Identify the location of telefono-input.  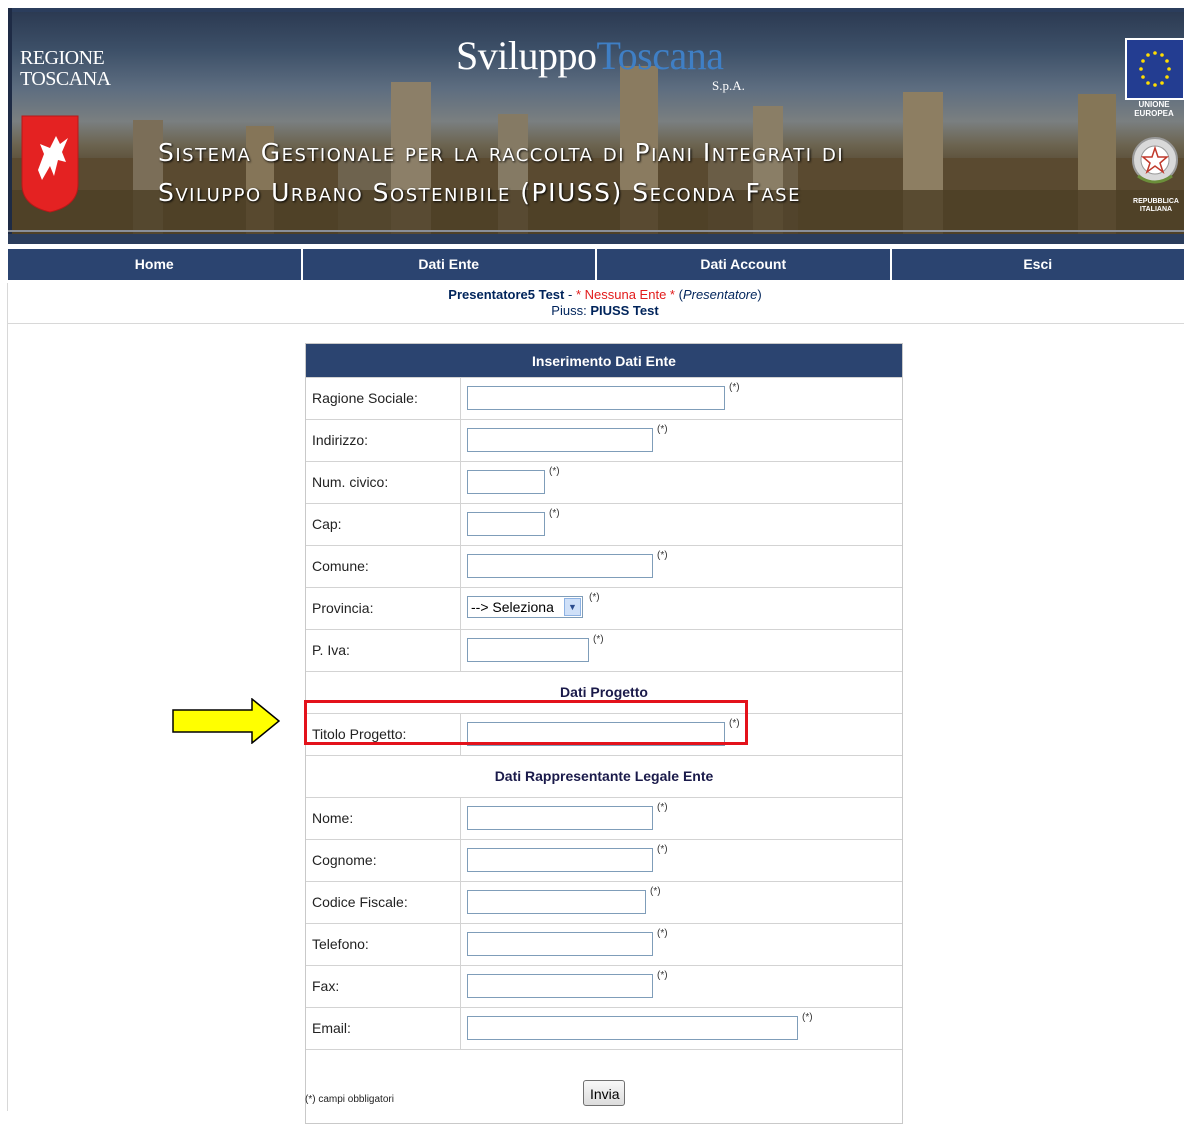
(560, 944).